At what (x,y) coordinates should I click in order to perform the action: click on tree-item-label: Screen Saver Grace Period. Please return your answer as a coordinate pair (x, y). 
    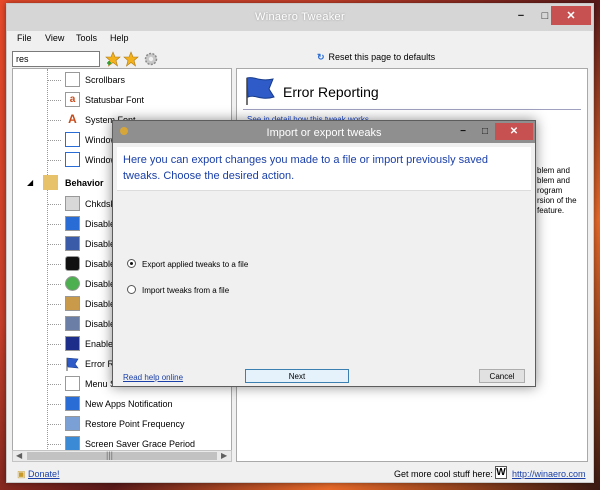
    Looking at the image, I should click on (140, 444).